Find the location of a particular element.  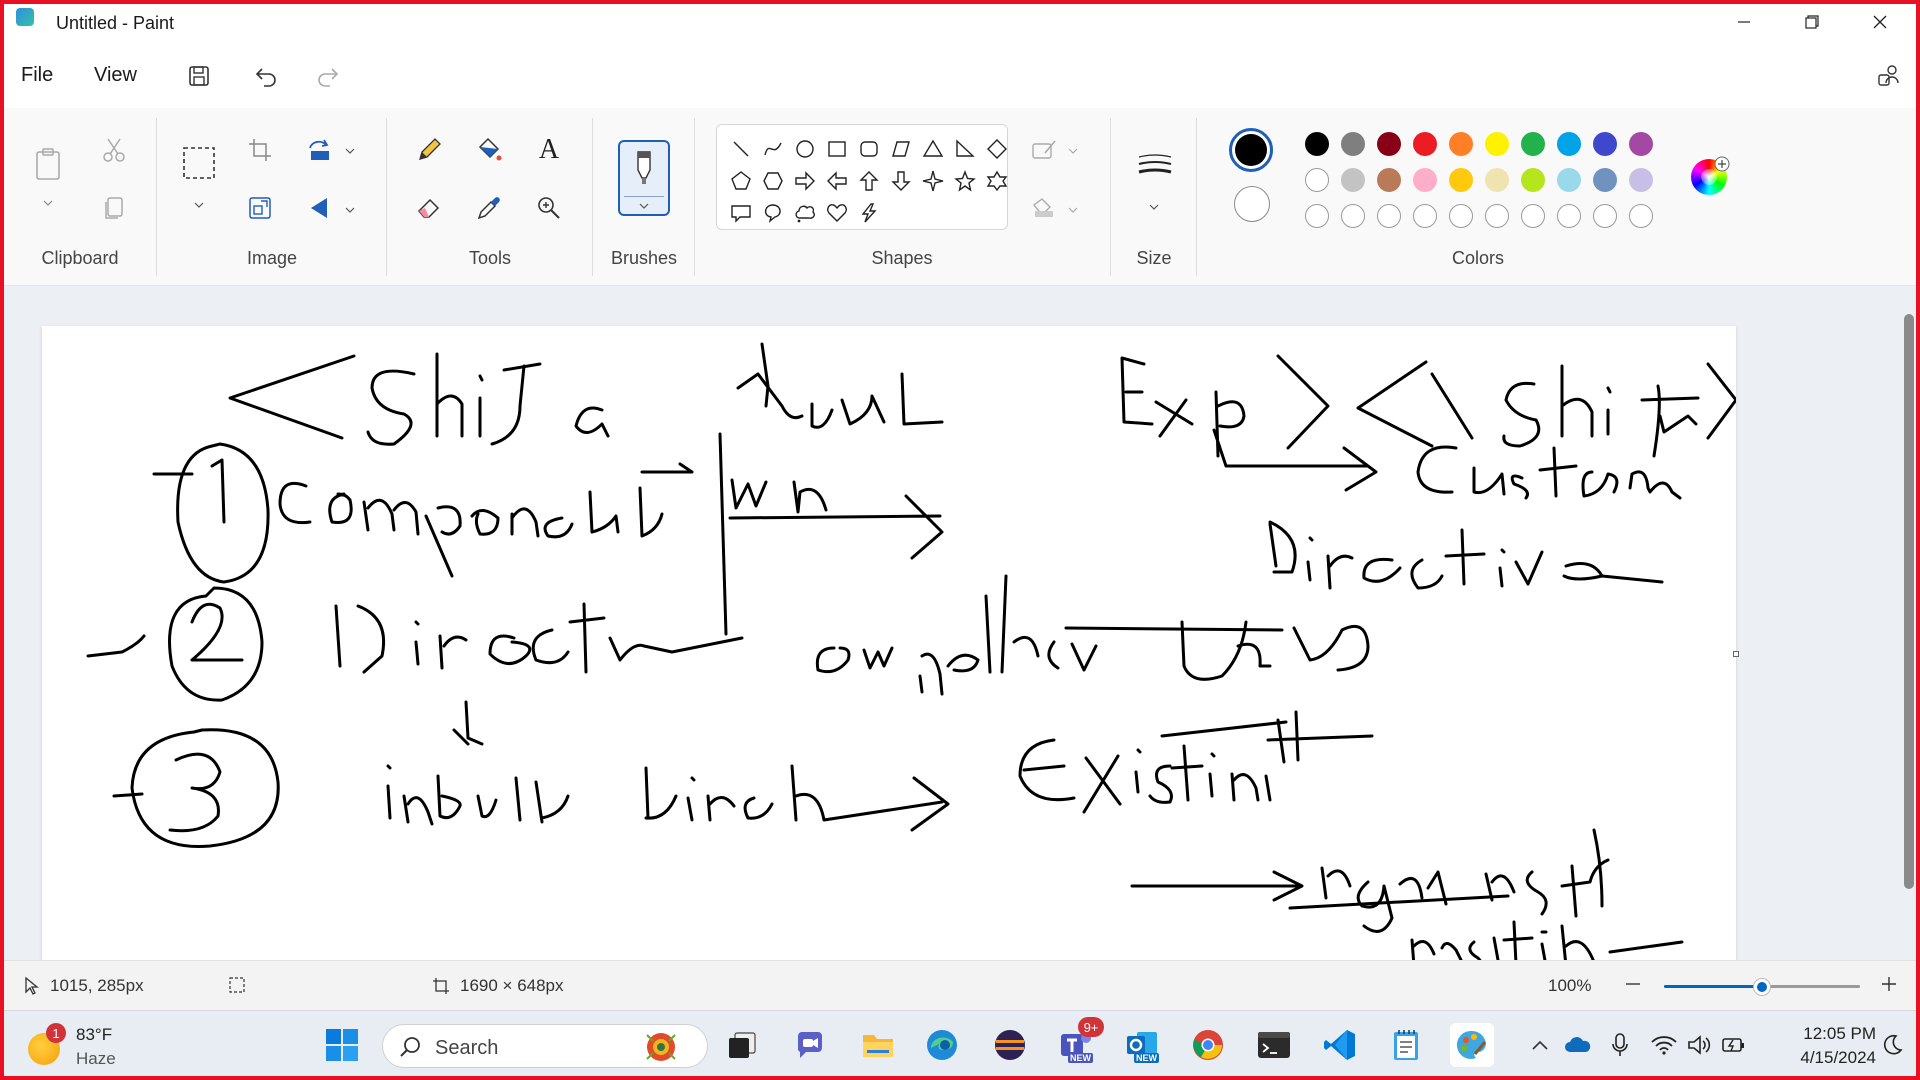

file-menu: File is located at coordinates (37, 75).